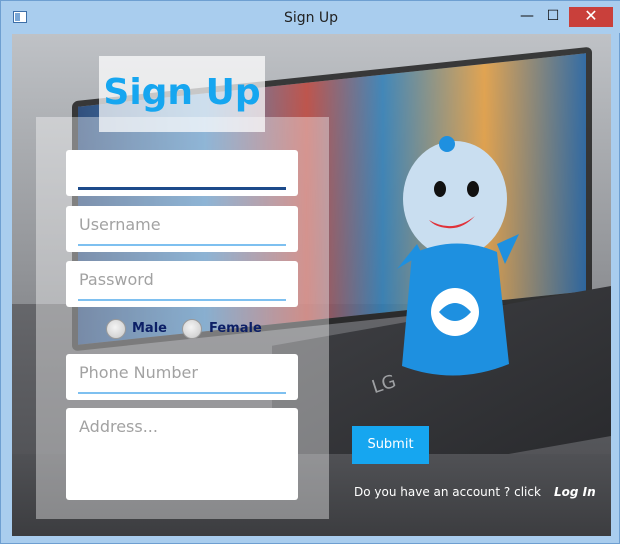 The image size is (620, 544). I want to click on mascot-character, so click(458, 256).